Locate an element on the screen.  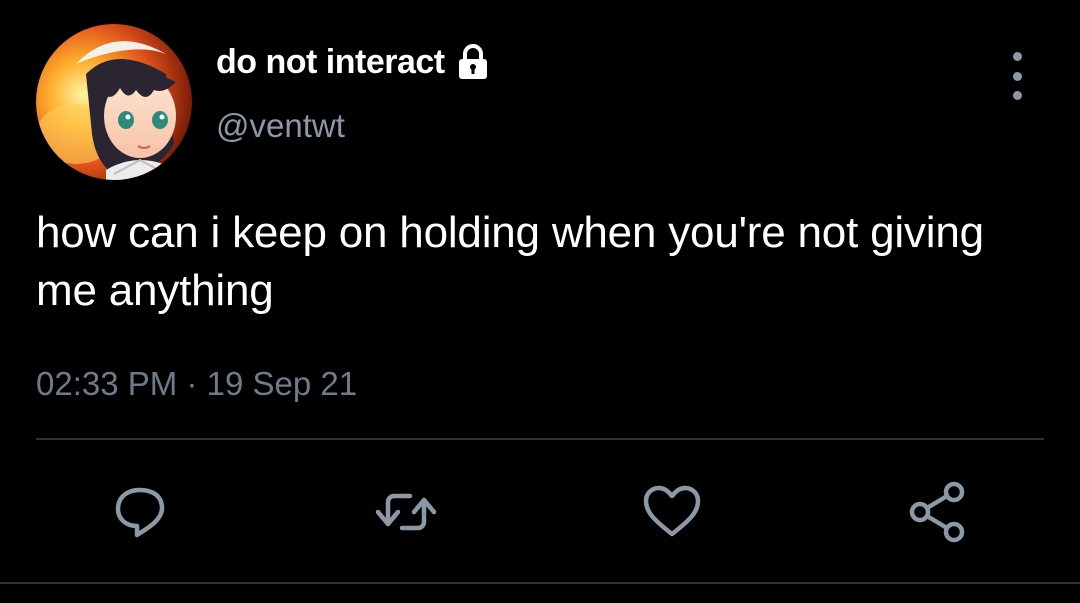
reply-icon is located at coordinates (140, 512).